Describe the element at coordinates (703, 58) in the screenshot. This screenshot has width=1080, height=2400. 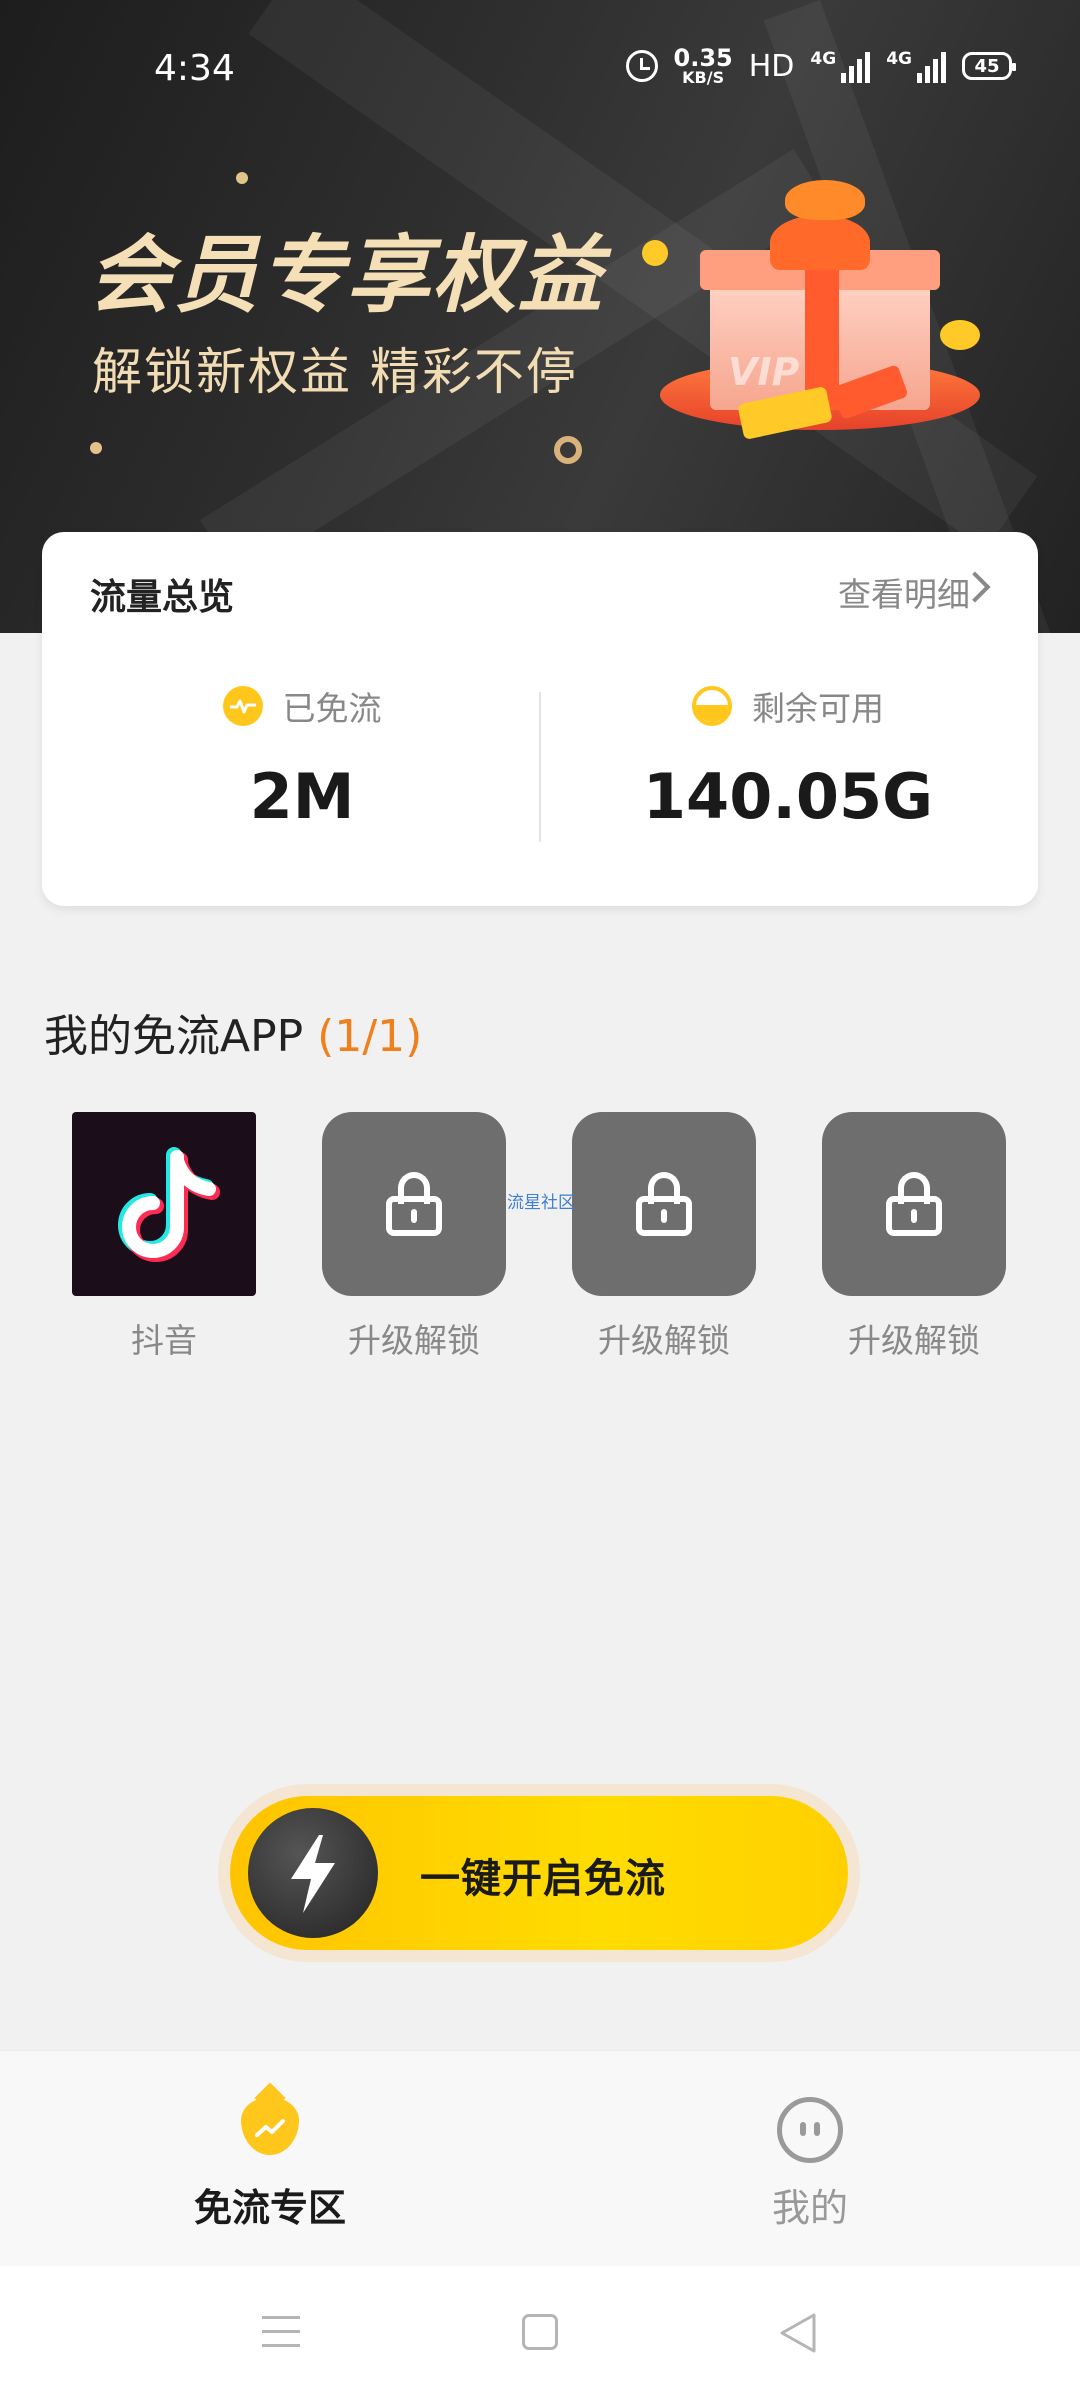
I see `network-speed-value: 0.35` at that location.